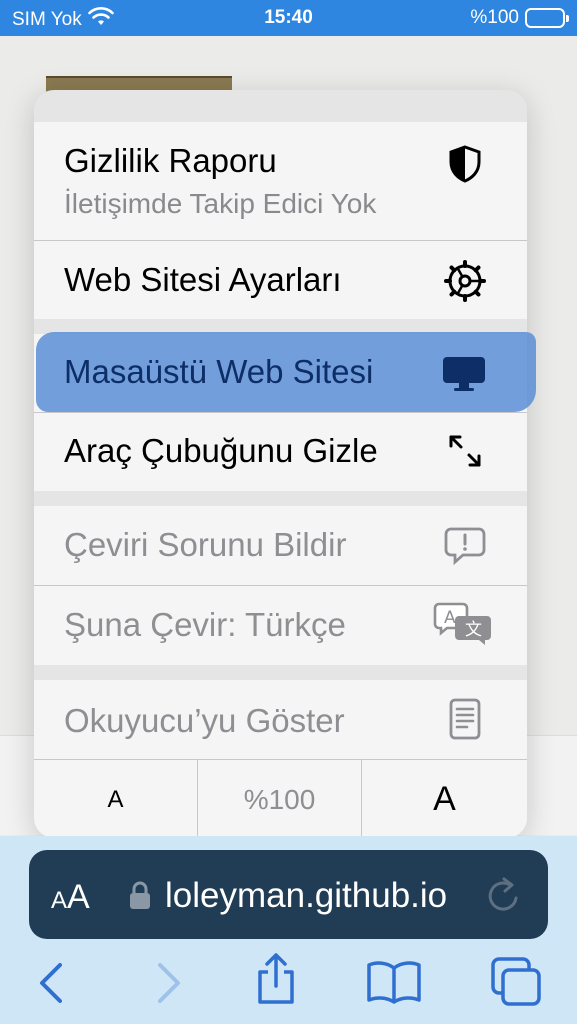  What do you see at coordinates (465, 453) in the screenshot?
I see `expand-arrows-icon` at bounding box center [465, 453].